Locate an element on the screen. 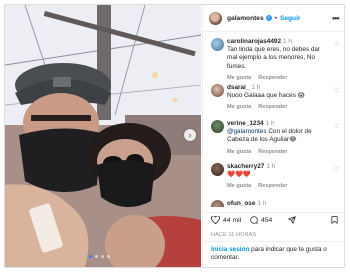 The image size is (350, 272). post-header: galamontes ✓ • Seguir ••• is located at coordinates (273, 18).